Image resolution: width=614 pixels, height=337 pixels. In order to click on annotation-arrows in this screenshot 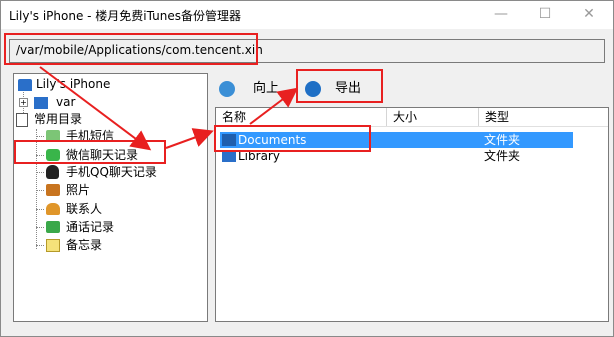, I will do `click(169, 108)`.